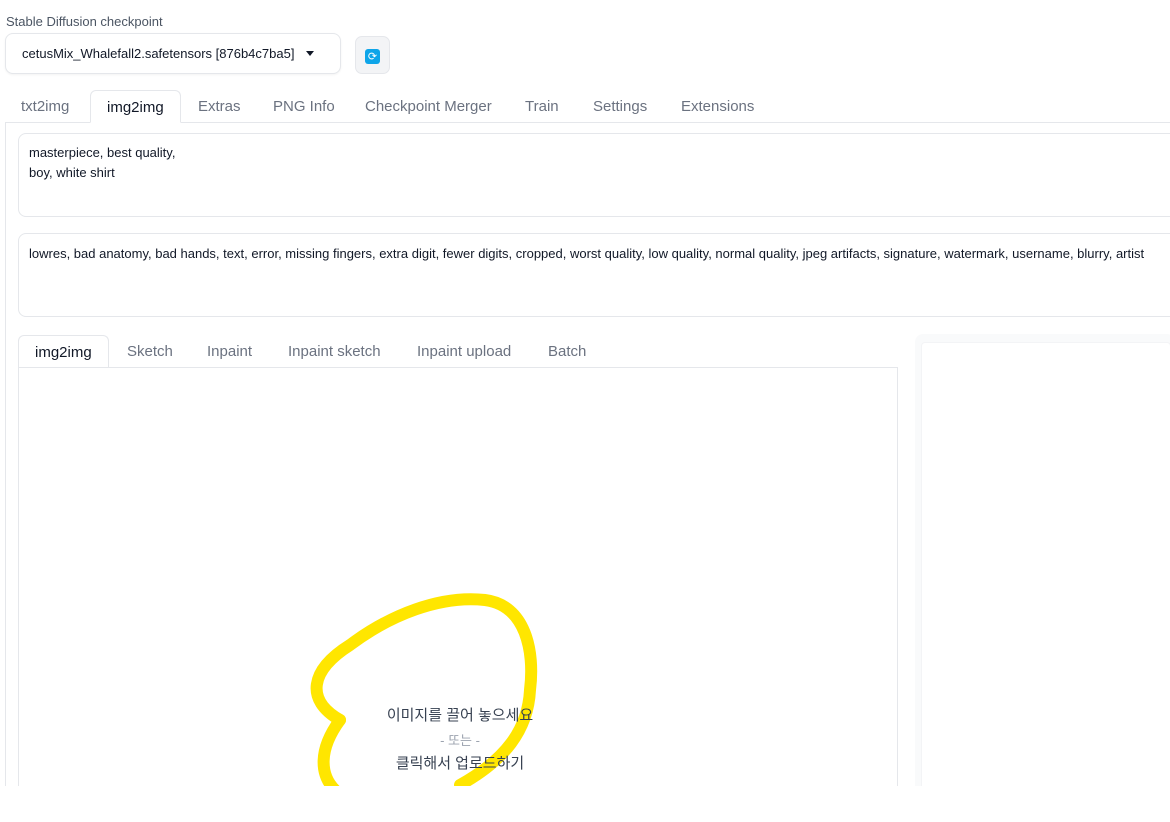 This screenshot has height=822, width=1170. Describe the element at coordinates (542, 106) in the screenshot. I see `tab-train: Train` at that location.